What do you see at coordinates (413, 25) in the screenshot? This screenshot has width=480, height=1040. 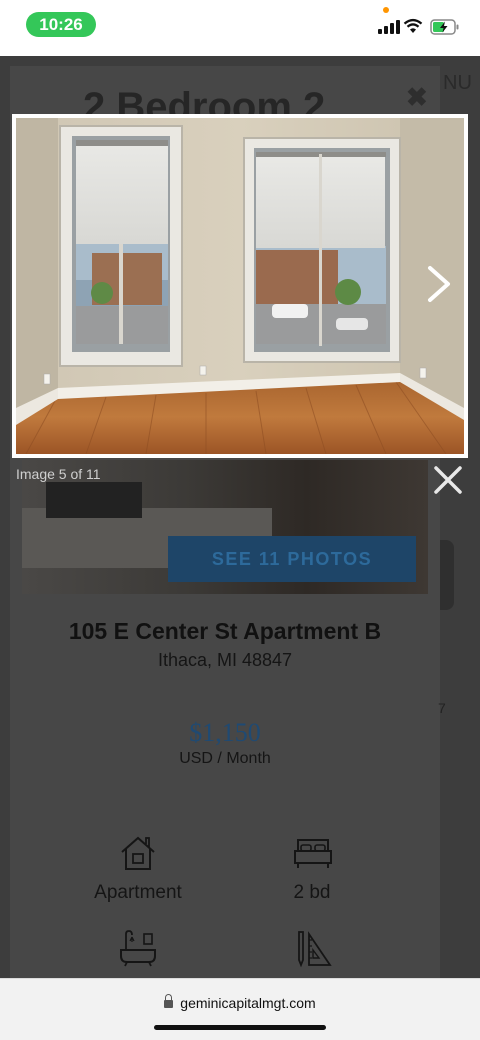 I see `wifi-icon` at bounding box center [413, 25].